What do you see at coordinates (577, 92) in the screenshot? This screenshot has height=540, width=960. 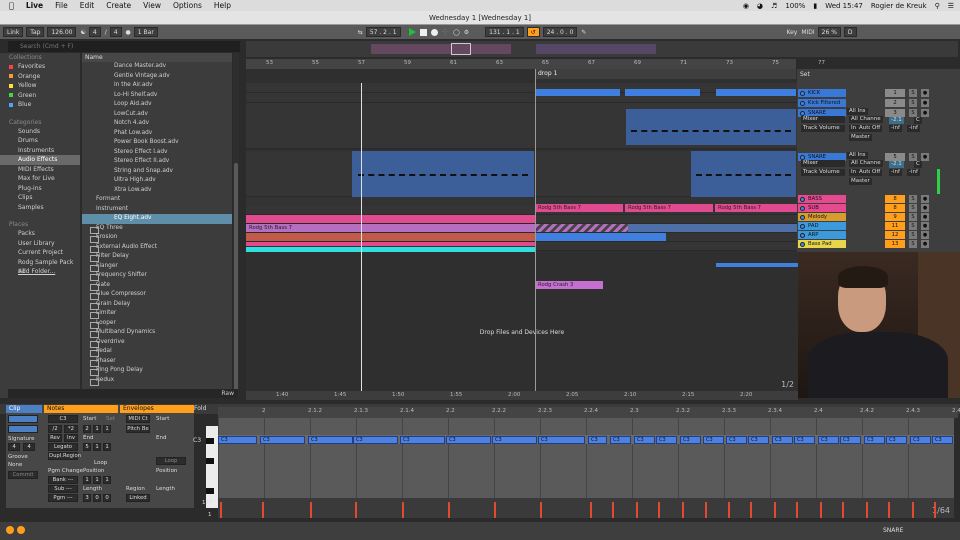 I see `kick-clip` at bounding box center [577, 92].